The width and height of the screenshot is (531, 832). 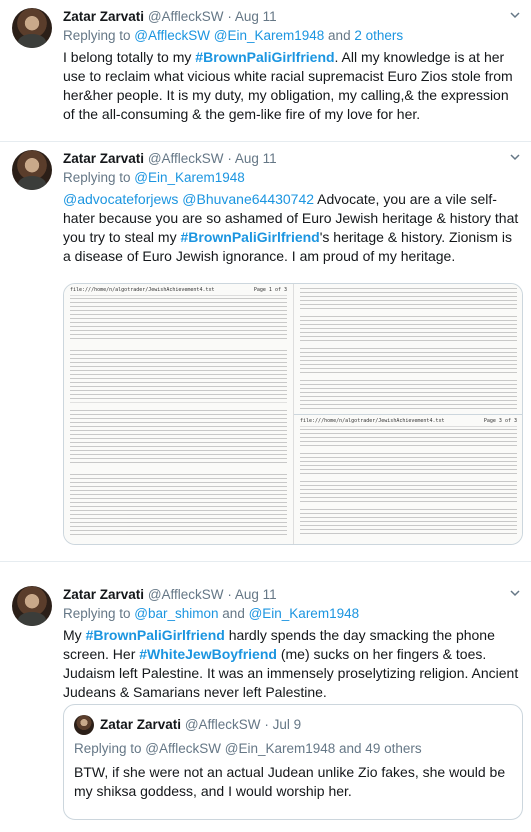 I want to click on document-image, so click(x=408, y=349).